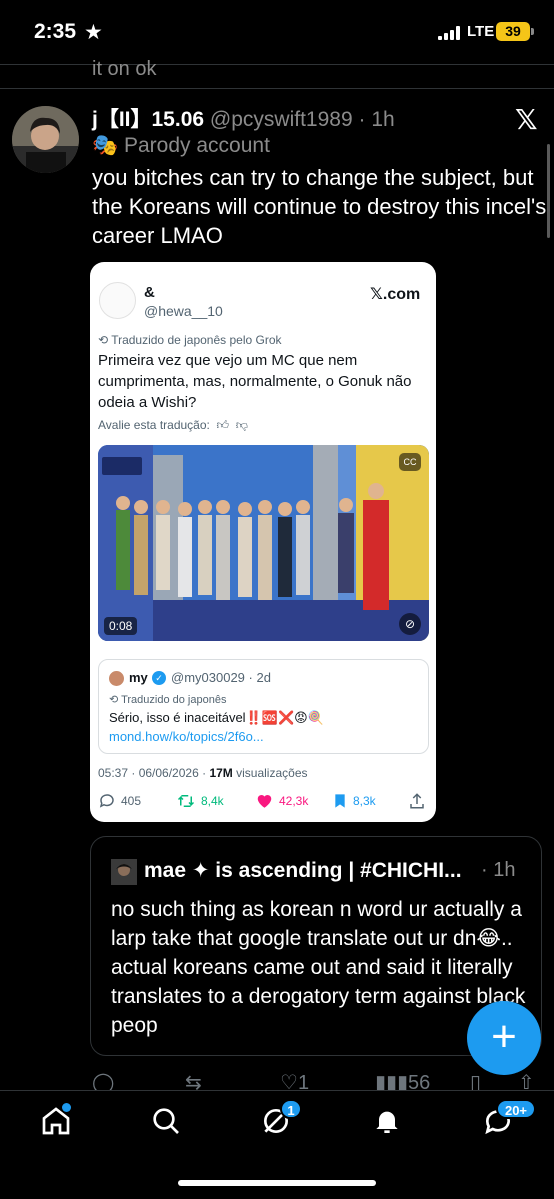  What do you see at coordinates (526, 1080) in the screenshot?
I see `share-icon: ⇧` at bounding box center [526, 1080].